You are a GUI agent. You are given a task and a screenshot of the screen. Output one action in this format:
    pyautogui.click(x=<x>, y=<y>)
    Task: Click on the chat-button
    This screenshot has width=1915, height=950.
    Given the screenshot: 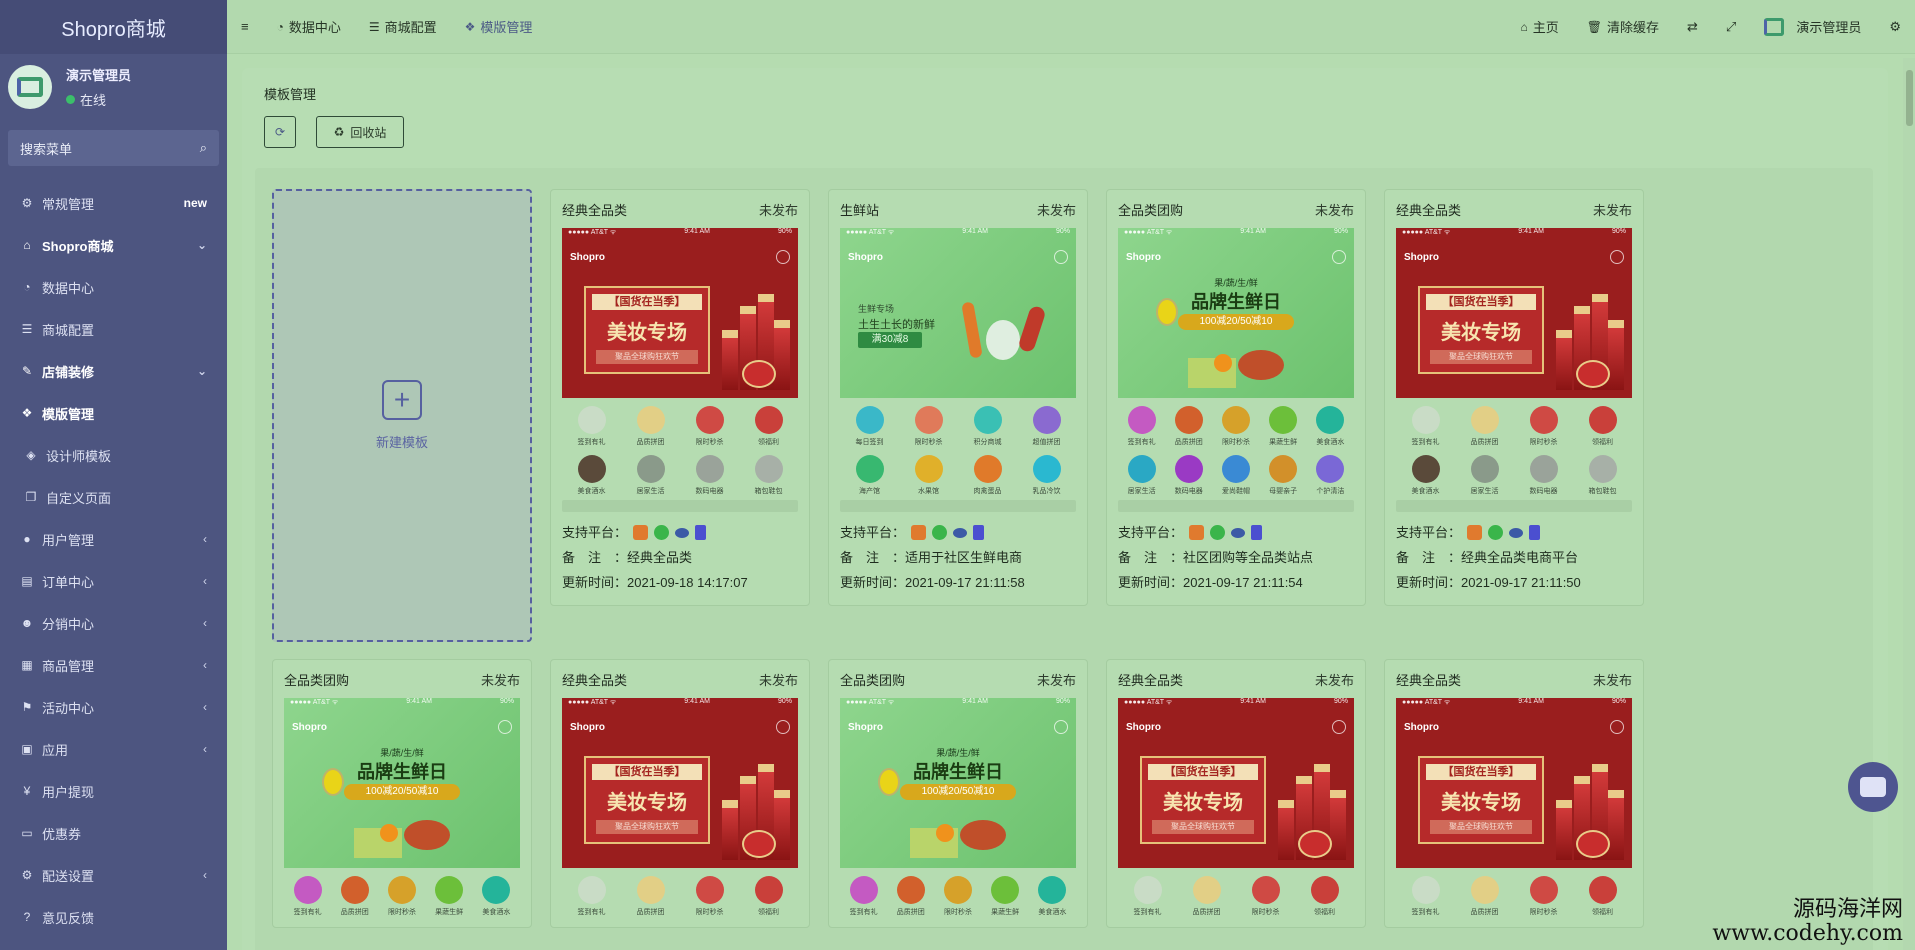 What is the action you would take?
    pyautogui.click(x=1873, y=787)
    